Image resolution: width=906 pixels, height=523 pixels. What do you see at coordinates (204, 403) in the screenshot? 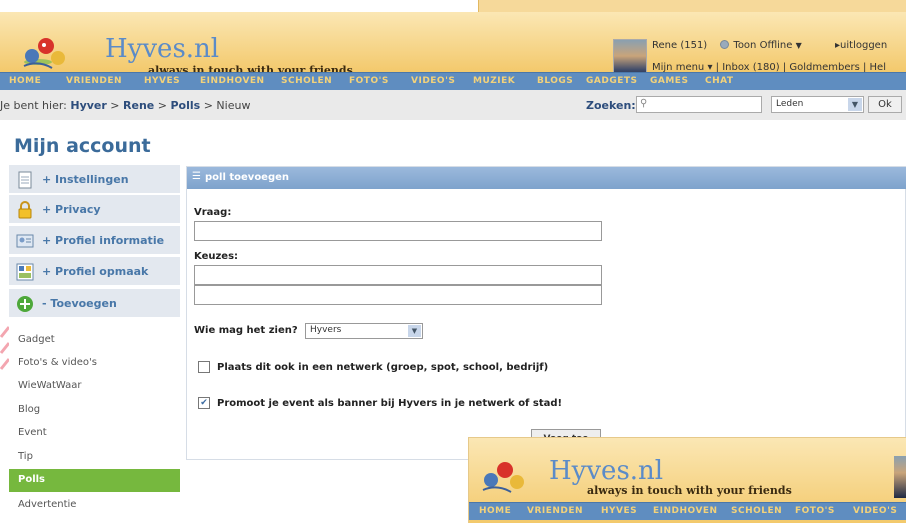
I see `promote-checkbox: ✔` at bounding box center [204, 403].